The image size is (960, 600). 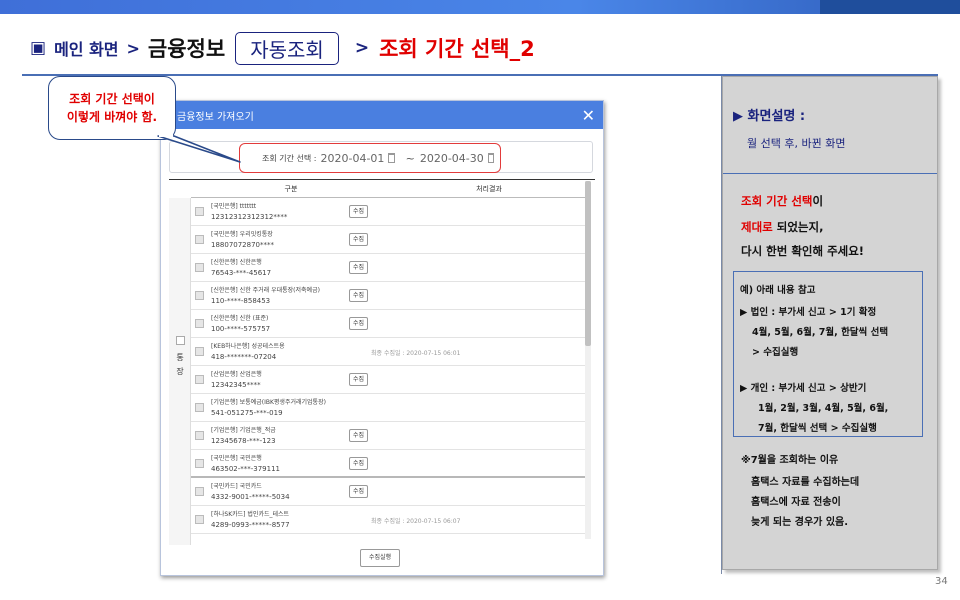 What do you see at coordinates (236, 262) in the screenshot?
I see `account-name: [신한은행] 신한은행` at bounding box center [236, 262].